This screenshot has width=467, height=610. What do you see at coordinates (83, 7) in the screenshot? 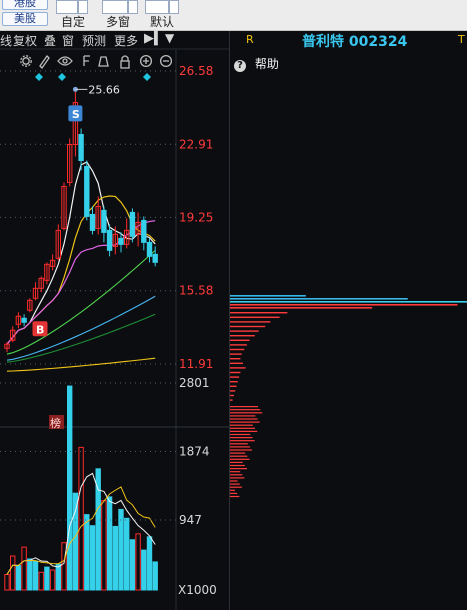
I see `custom-dropdown-icon` at bounding box center [83, 7].